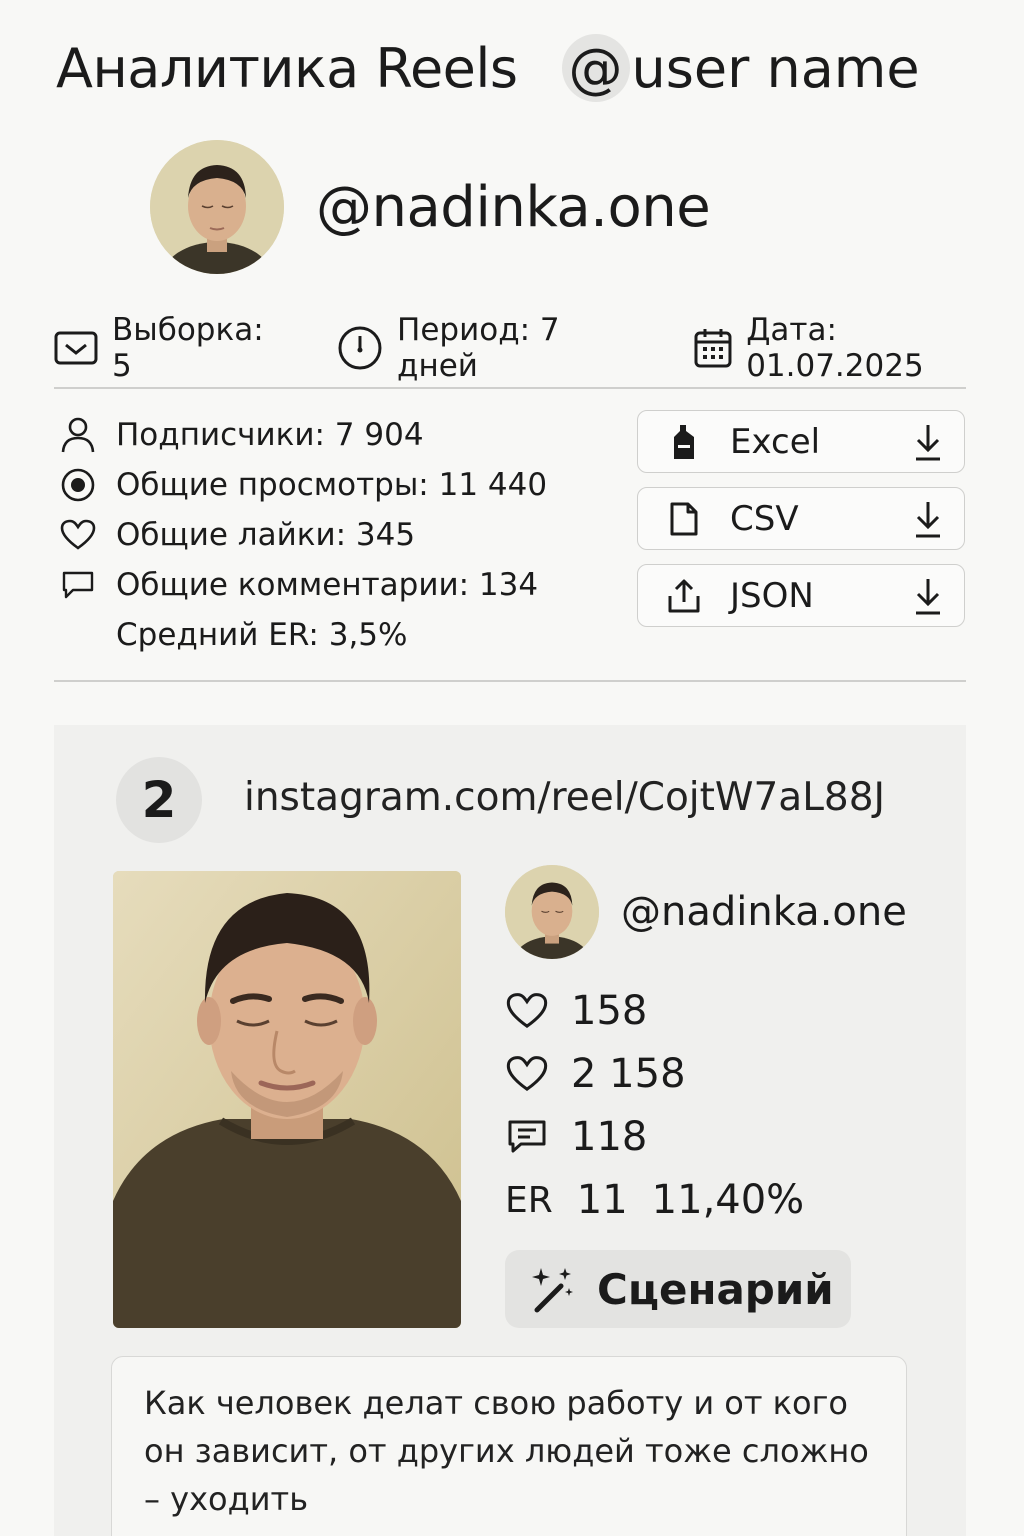 The width and height of the screenshot is (1024, 1536). Describe the element at coordinates (706, 1073) in the screenshot. I see `reel-likes-total: 2 158` at that location.